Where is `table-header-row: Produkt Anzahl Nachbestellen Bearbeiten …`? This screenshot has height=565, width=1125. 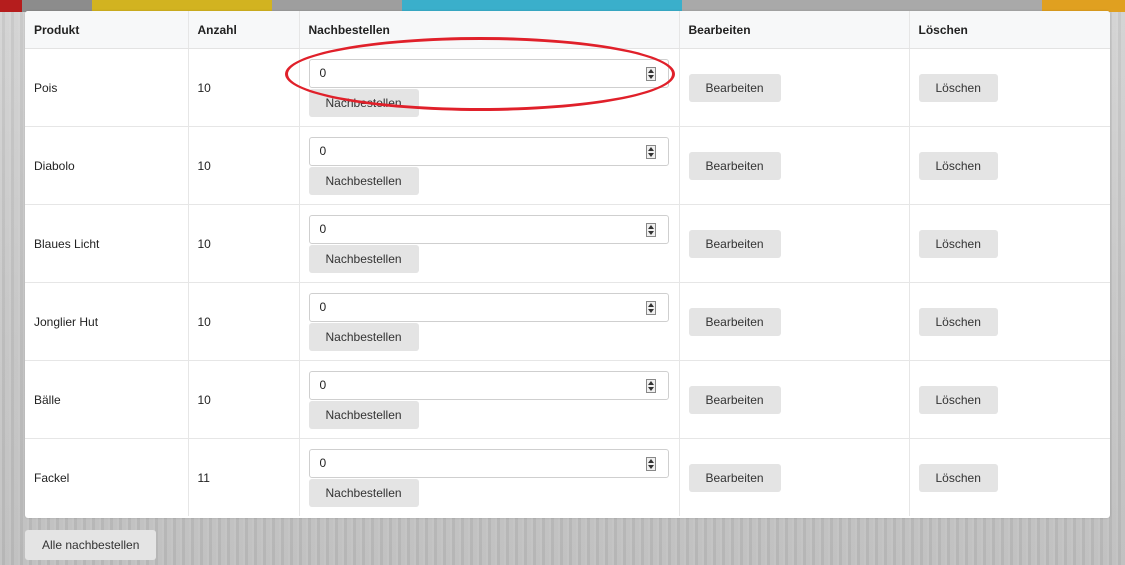
table-header-row: Produkt Anzahl Nachbestellen Bearbeiten … is located at coordinates (567, 30).